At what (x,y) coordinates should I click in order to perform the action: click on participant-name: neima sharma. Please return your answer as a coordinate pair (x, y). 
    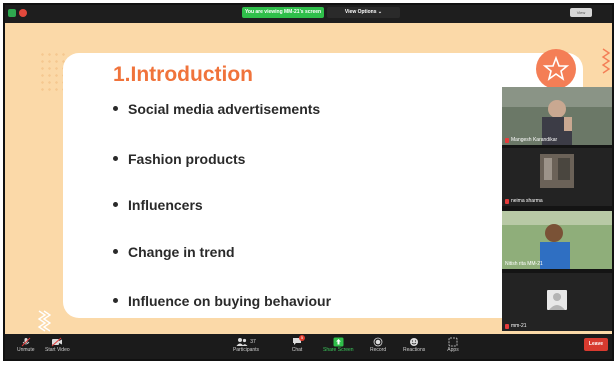
    Looking at the image, I should click on (527, 201).